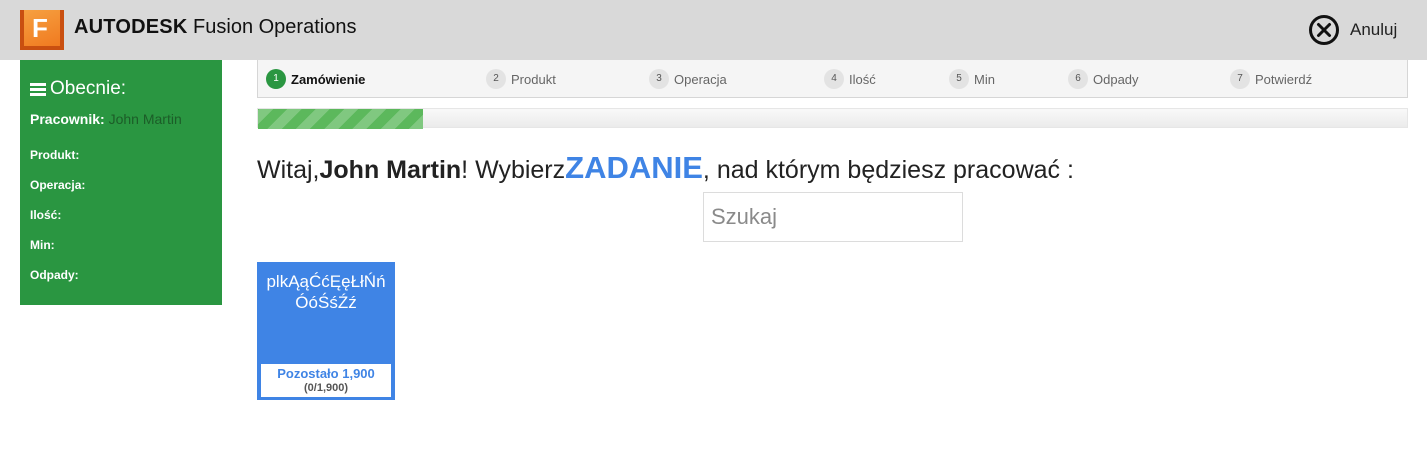 The height and width of the screenshot is (468, 1427). Describe the element at coordinates (326, 388) in the screenshot. I see `task-count: (0/1,900)` at that location.